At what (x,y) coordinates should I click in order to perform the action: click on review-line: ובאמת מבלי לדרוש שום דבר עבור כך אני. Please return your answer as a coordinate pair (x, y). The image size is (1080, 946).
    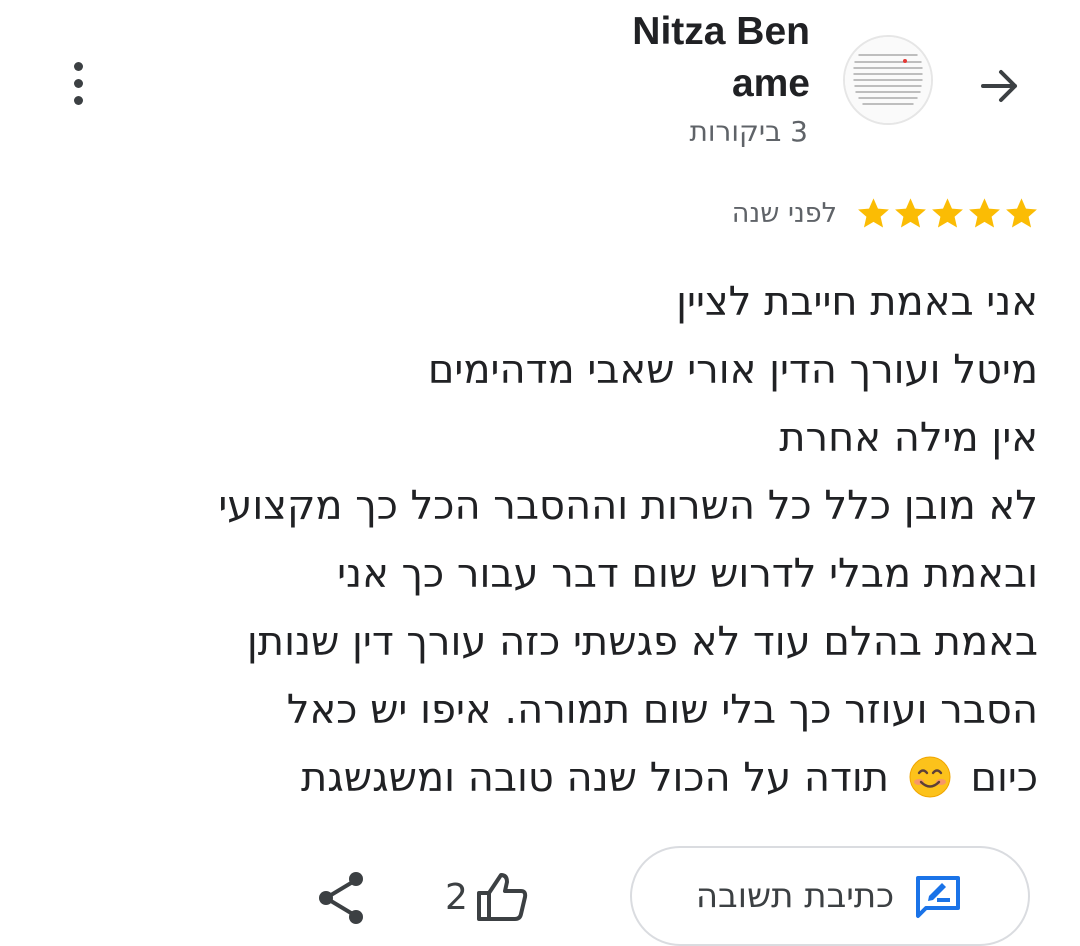
    Looking at the image, I should click on (687, 574).